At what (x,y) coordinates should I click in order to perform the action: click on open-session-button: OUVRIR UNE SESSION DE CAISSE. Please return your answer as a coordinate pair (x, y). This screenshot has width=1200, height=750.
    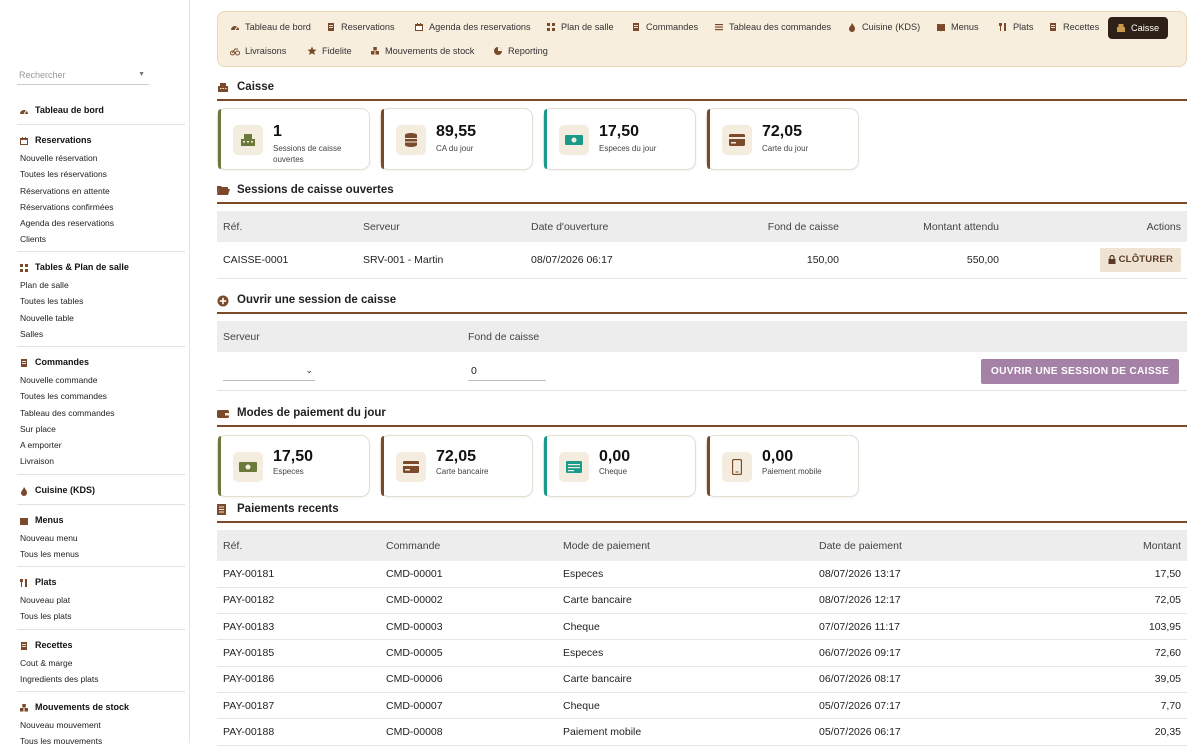
    Looking at the image, I should click on (1080, 371).